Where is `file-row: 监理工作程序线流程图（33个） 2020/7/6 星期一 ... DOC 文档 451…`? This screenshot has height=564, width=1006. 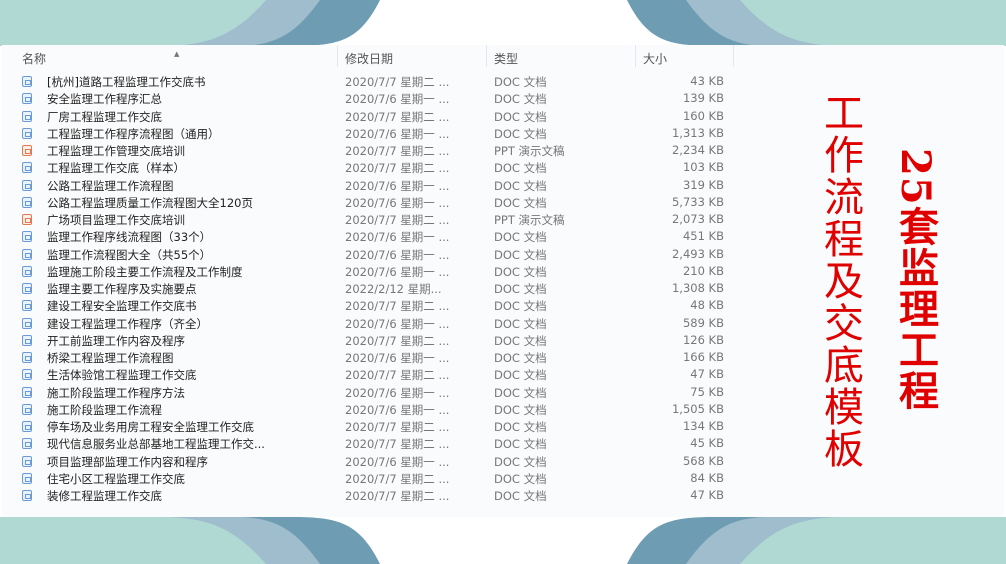
file-row: 监理工作程序线流程图（33个） 2020/7/6 星期一 ... DOC 文档 451… is located at coordinates (372, 236).